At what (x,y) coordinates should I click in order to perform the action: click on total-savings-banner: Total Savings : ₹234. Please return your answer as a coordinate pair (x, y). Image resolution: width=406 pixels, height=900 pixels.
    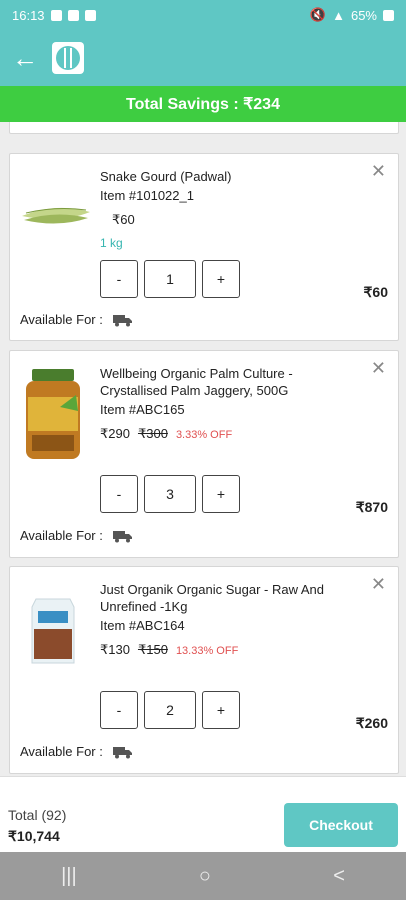
    Looking at the image, I should click on (203, 104).